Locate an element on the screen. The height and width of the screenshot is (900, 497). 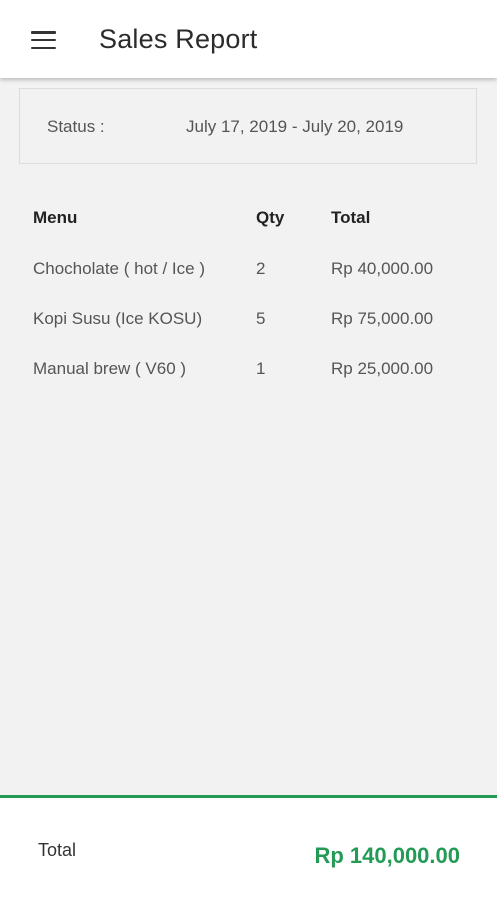
status-date-range: July 17, 2019 - July 20, 2019 is located at coordinates (295, 126).